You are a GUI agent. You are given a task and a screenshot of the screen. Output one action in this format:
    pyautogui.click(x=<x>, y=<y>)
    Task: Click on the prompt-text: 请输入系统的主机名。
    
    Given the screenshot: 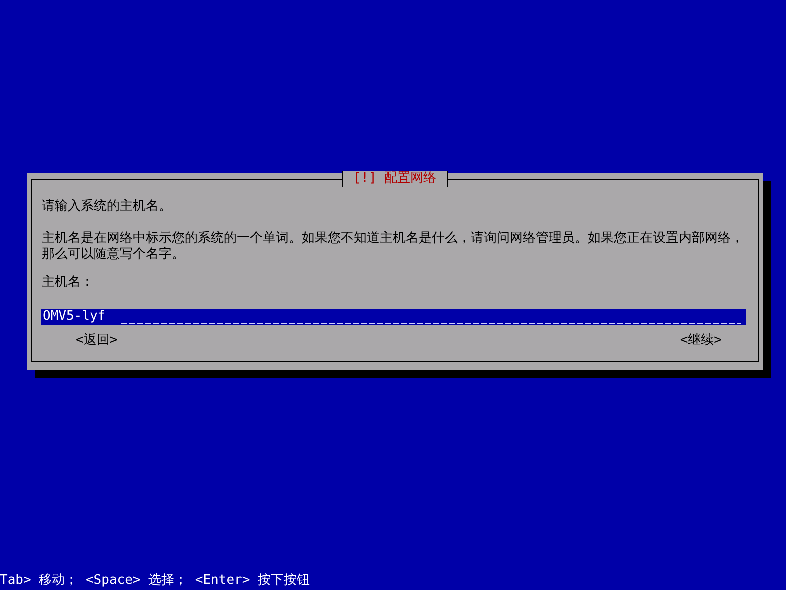 What is the action you would take?
    pyautogui.click(x=107, y=207)
    